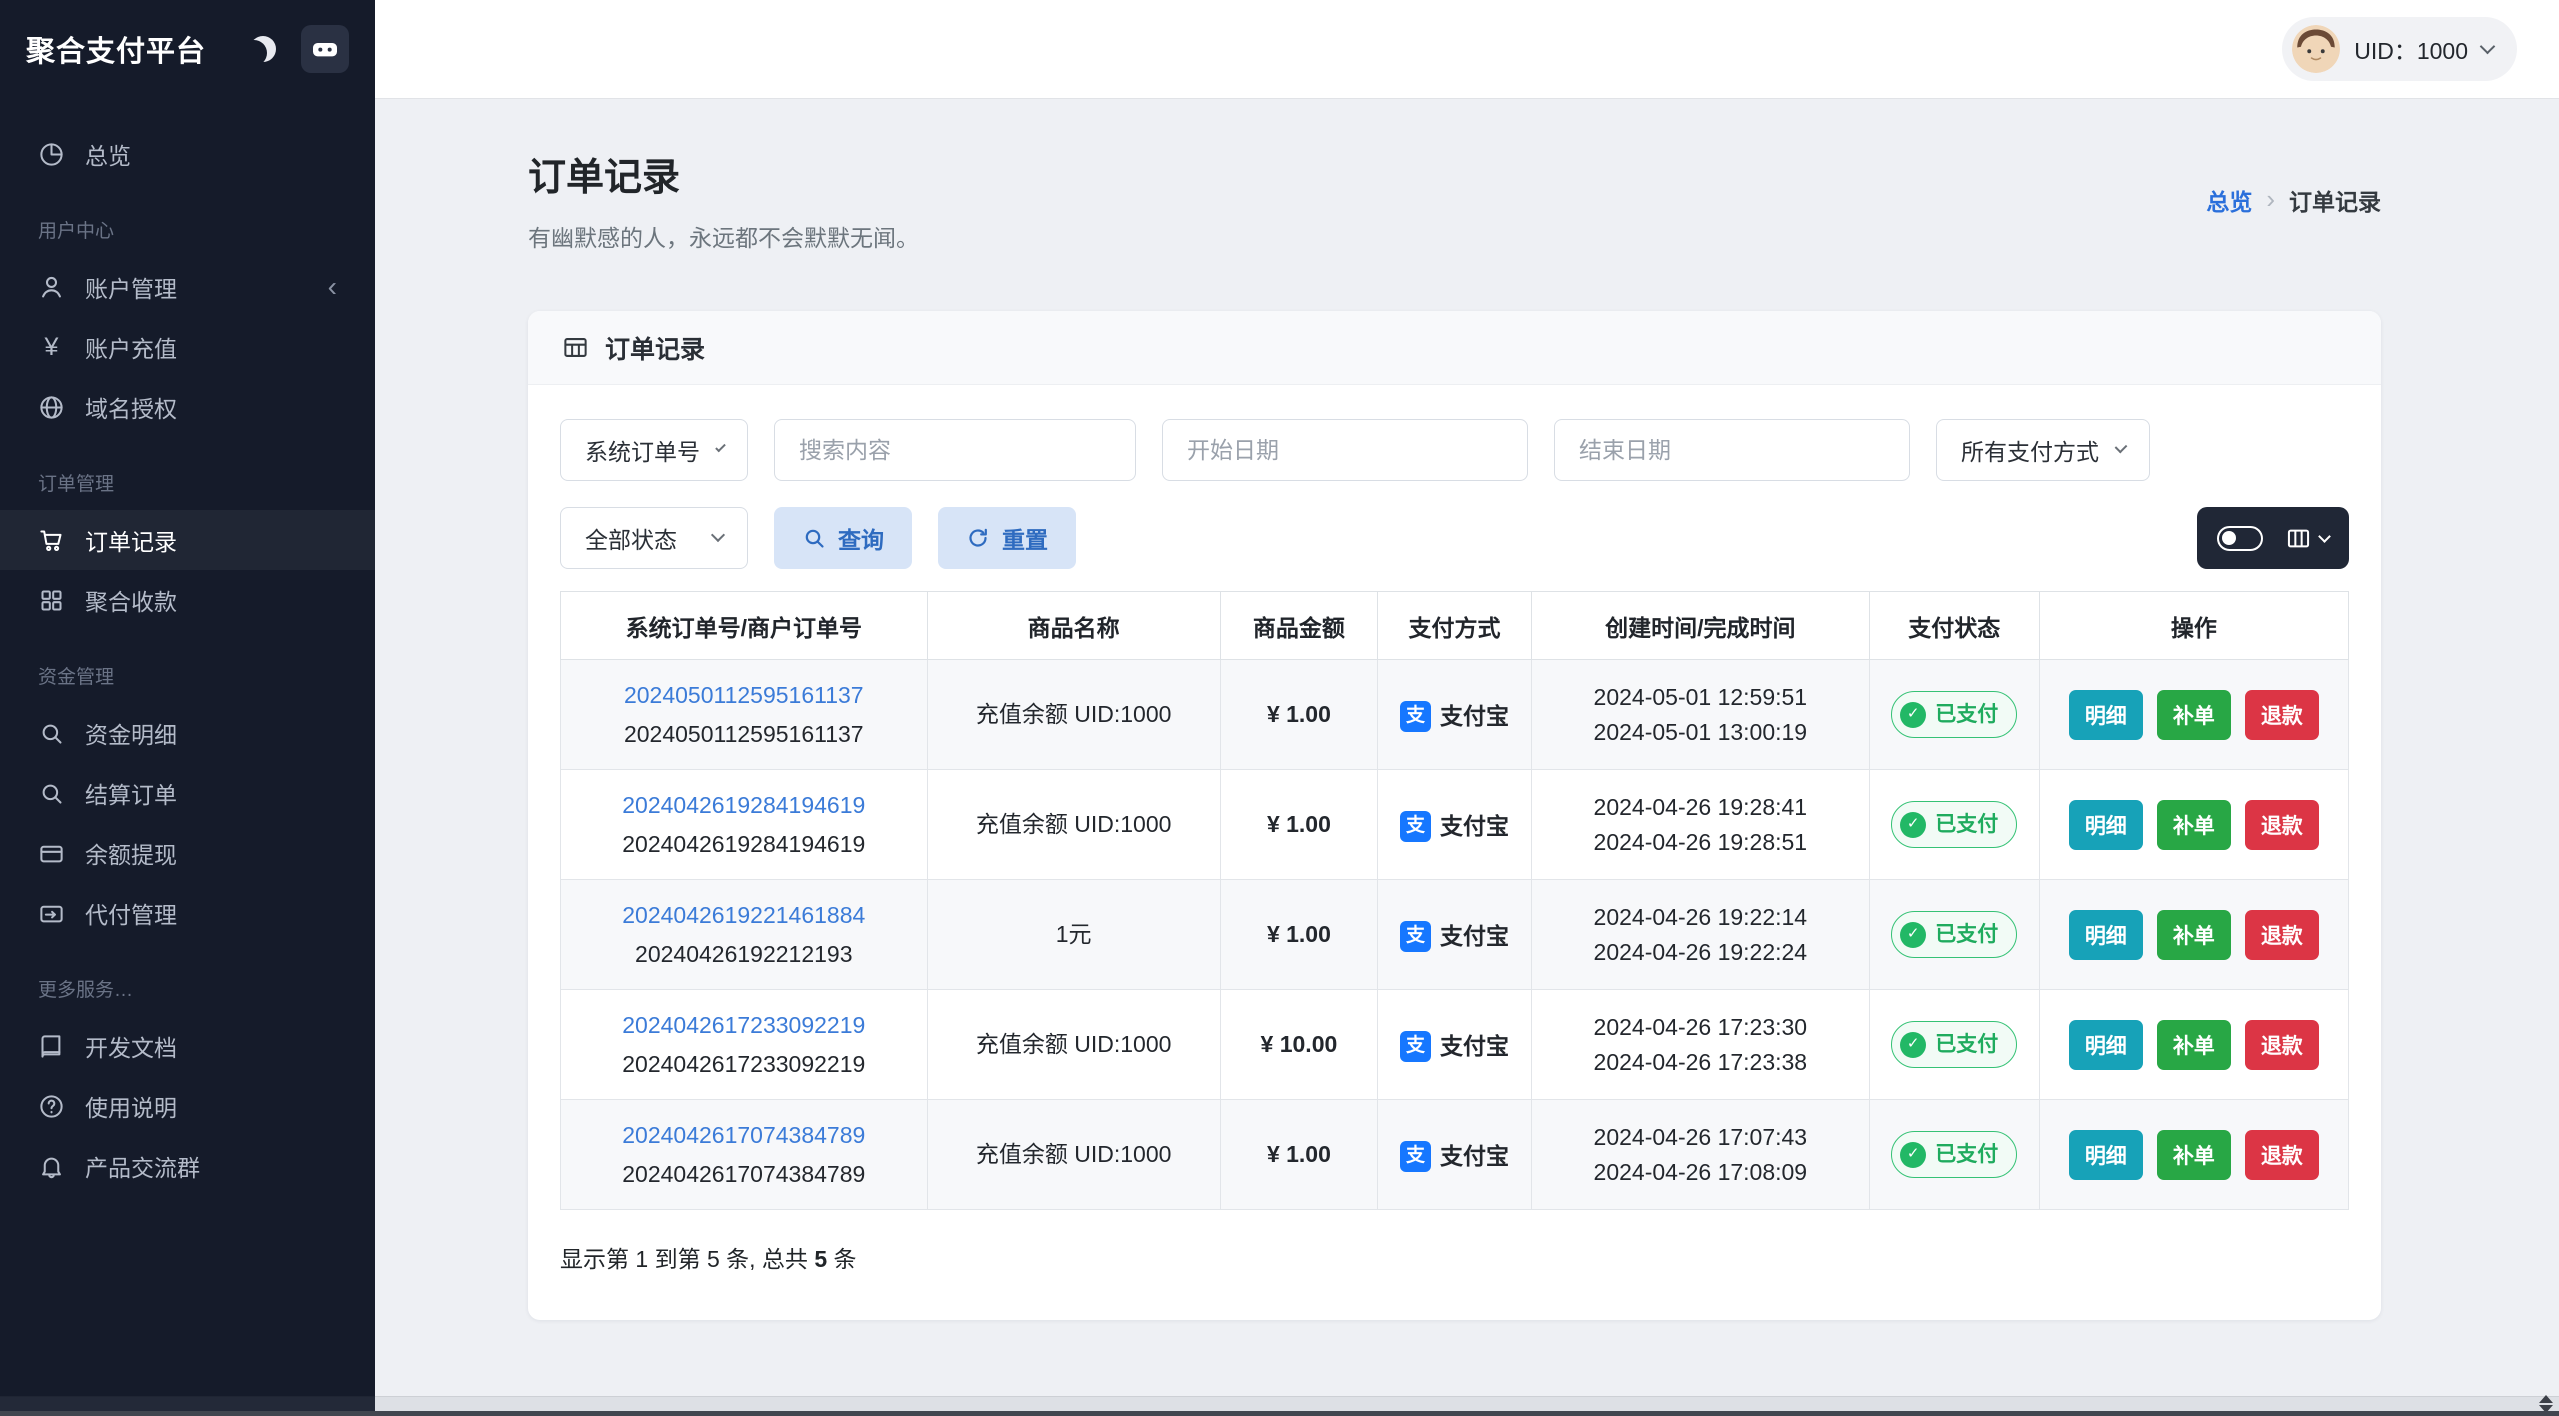 The width and height of the screenshot is (2559, 1416). I want to click on user-icon, so click(51, 287).